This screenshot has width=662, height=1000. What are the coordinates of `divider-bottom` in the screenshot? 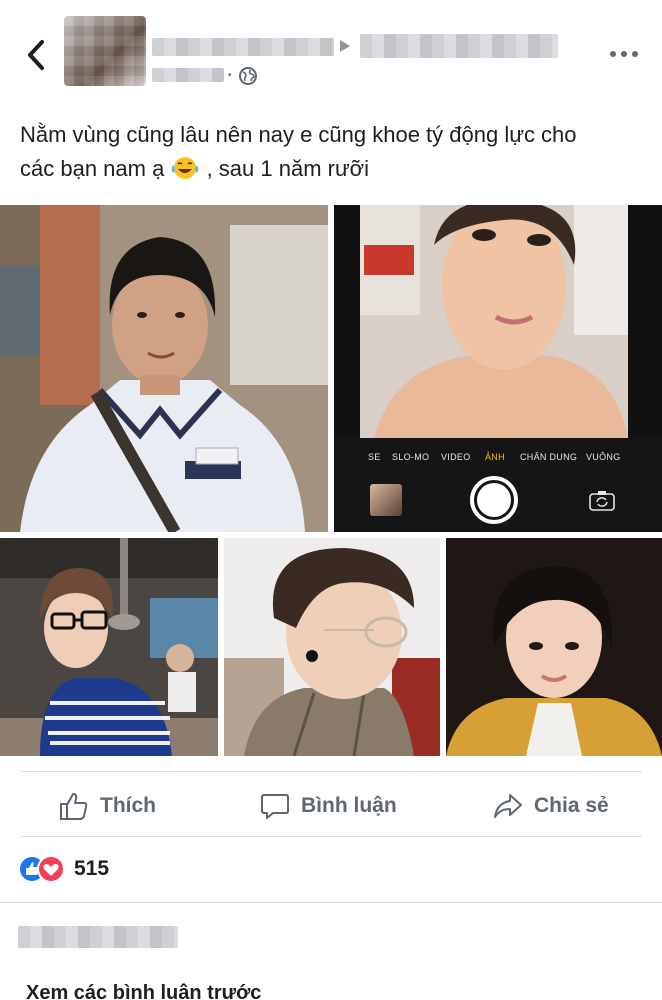 It's located at (331, 836).